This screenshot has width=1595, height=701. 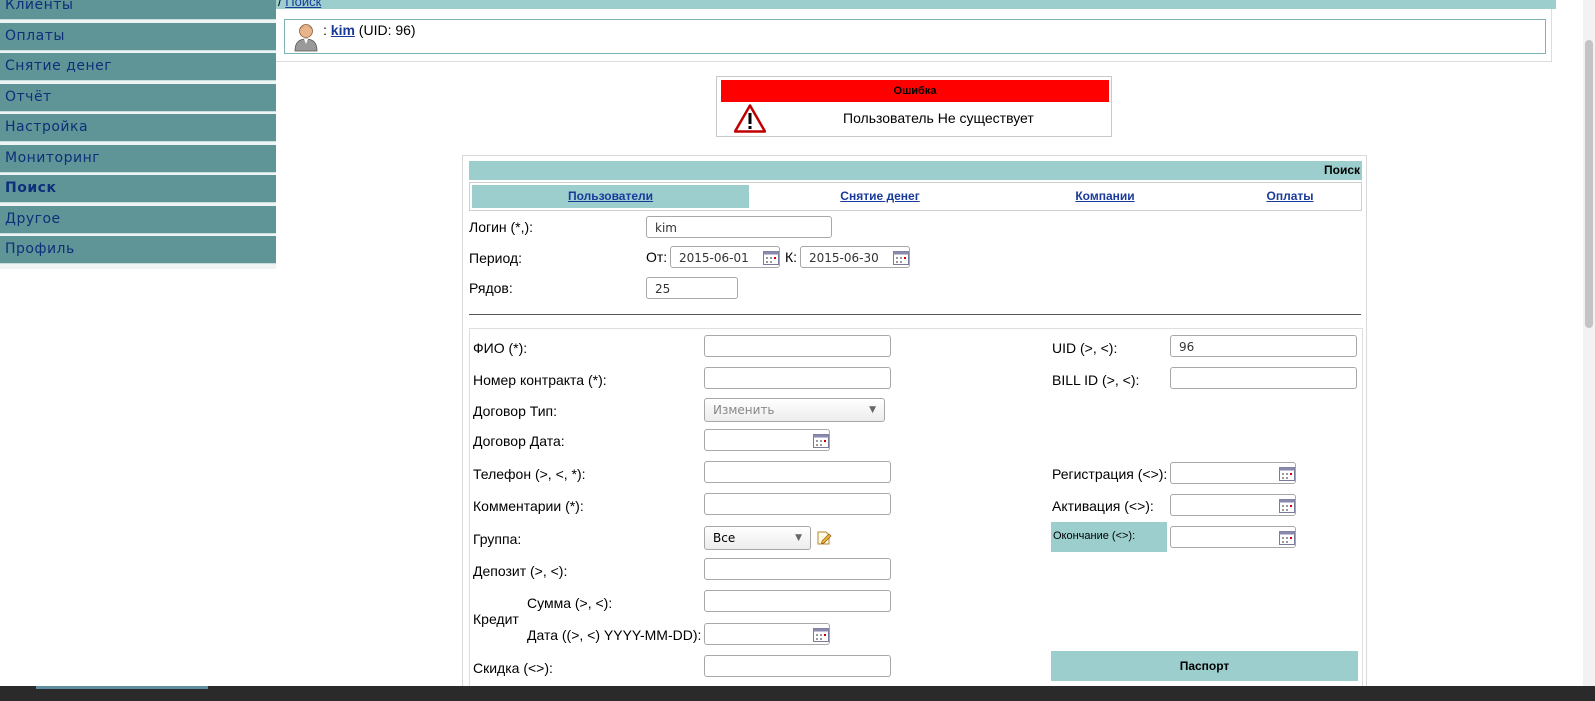 I want to click on period-from-label: От:, so click(x=657, y=257).